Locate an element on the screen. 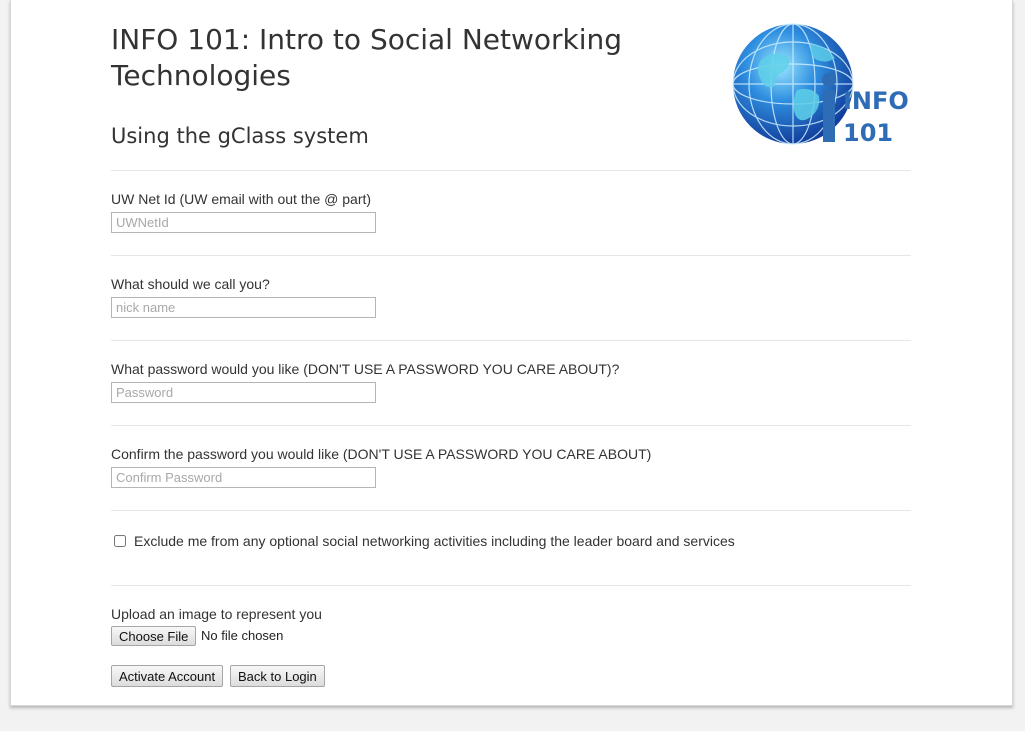 This screenshot has width=1025, height=731. nickname-input is located at coordinates (243, 307).